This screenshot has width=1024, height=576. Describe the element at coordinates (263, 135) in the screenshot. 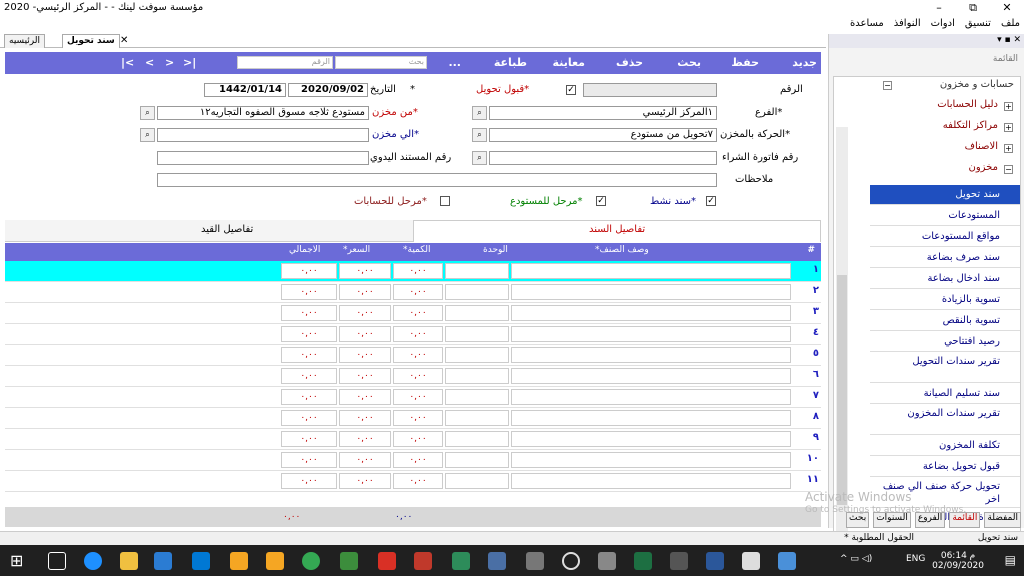

I see `to-store-field` at that location.